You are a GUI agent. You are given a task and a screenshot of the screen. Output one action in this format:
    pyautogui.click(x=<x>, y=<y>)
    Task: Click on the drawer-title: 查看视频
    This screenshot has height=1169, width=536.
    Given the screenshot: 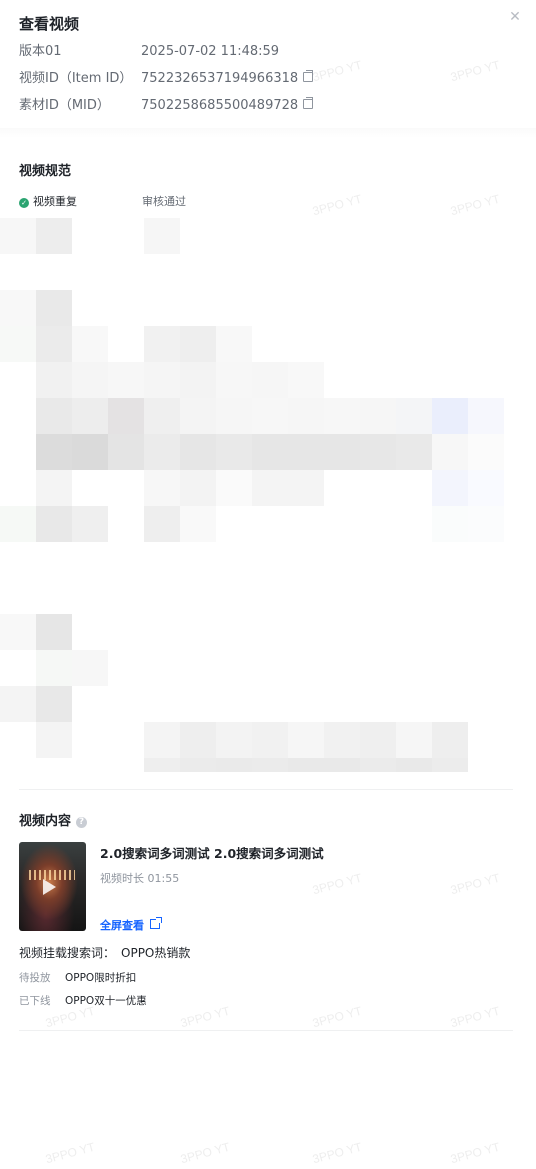 What is the action you would take?
    pyautogui.click(x=49, y=24)
    